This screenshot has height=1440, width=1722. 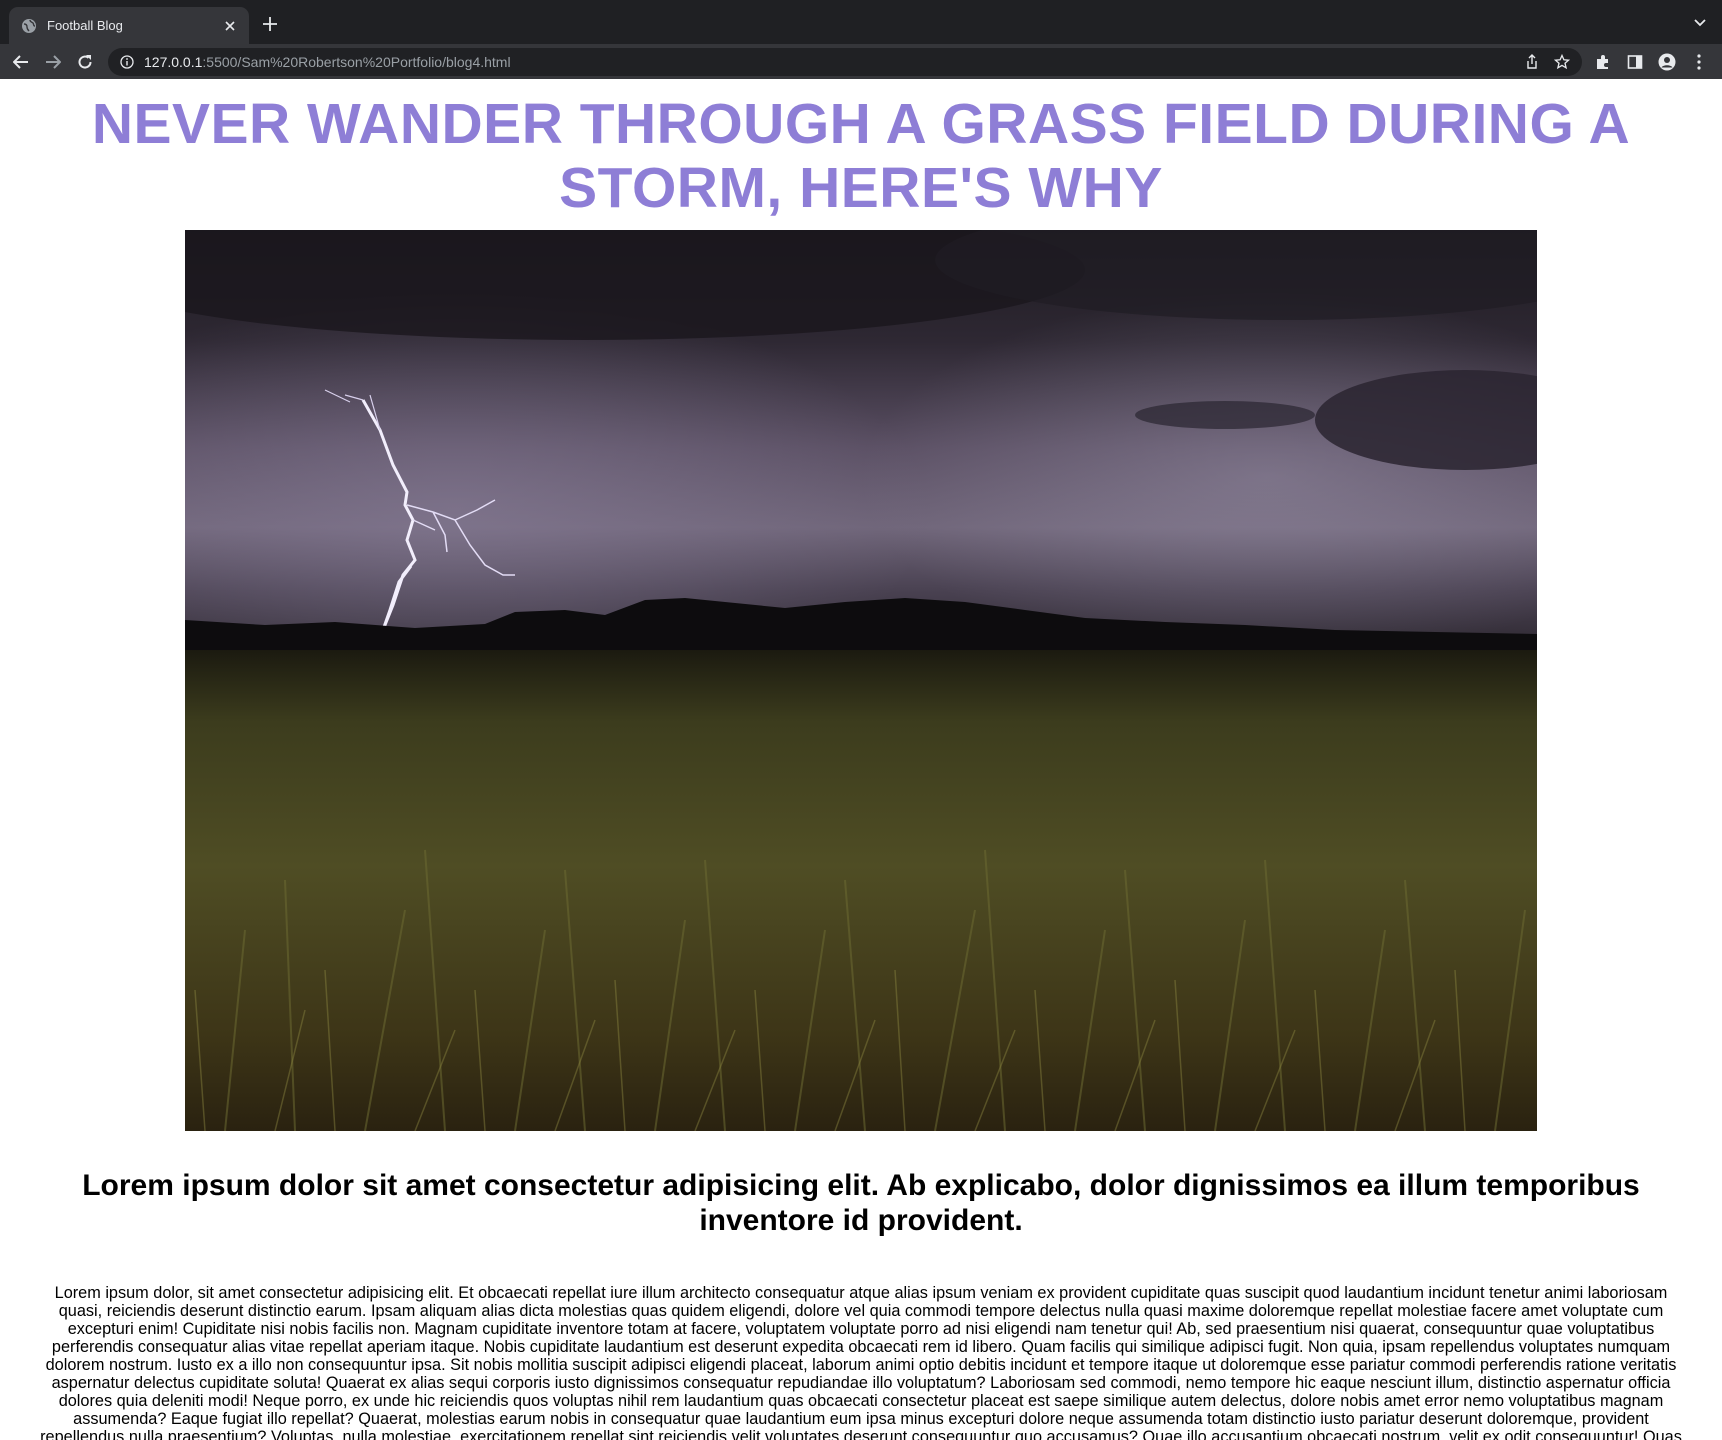 I want to click on tab-strip: Football Blog, so click(x=861, y=22).